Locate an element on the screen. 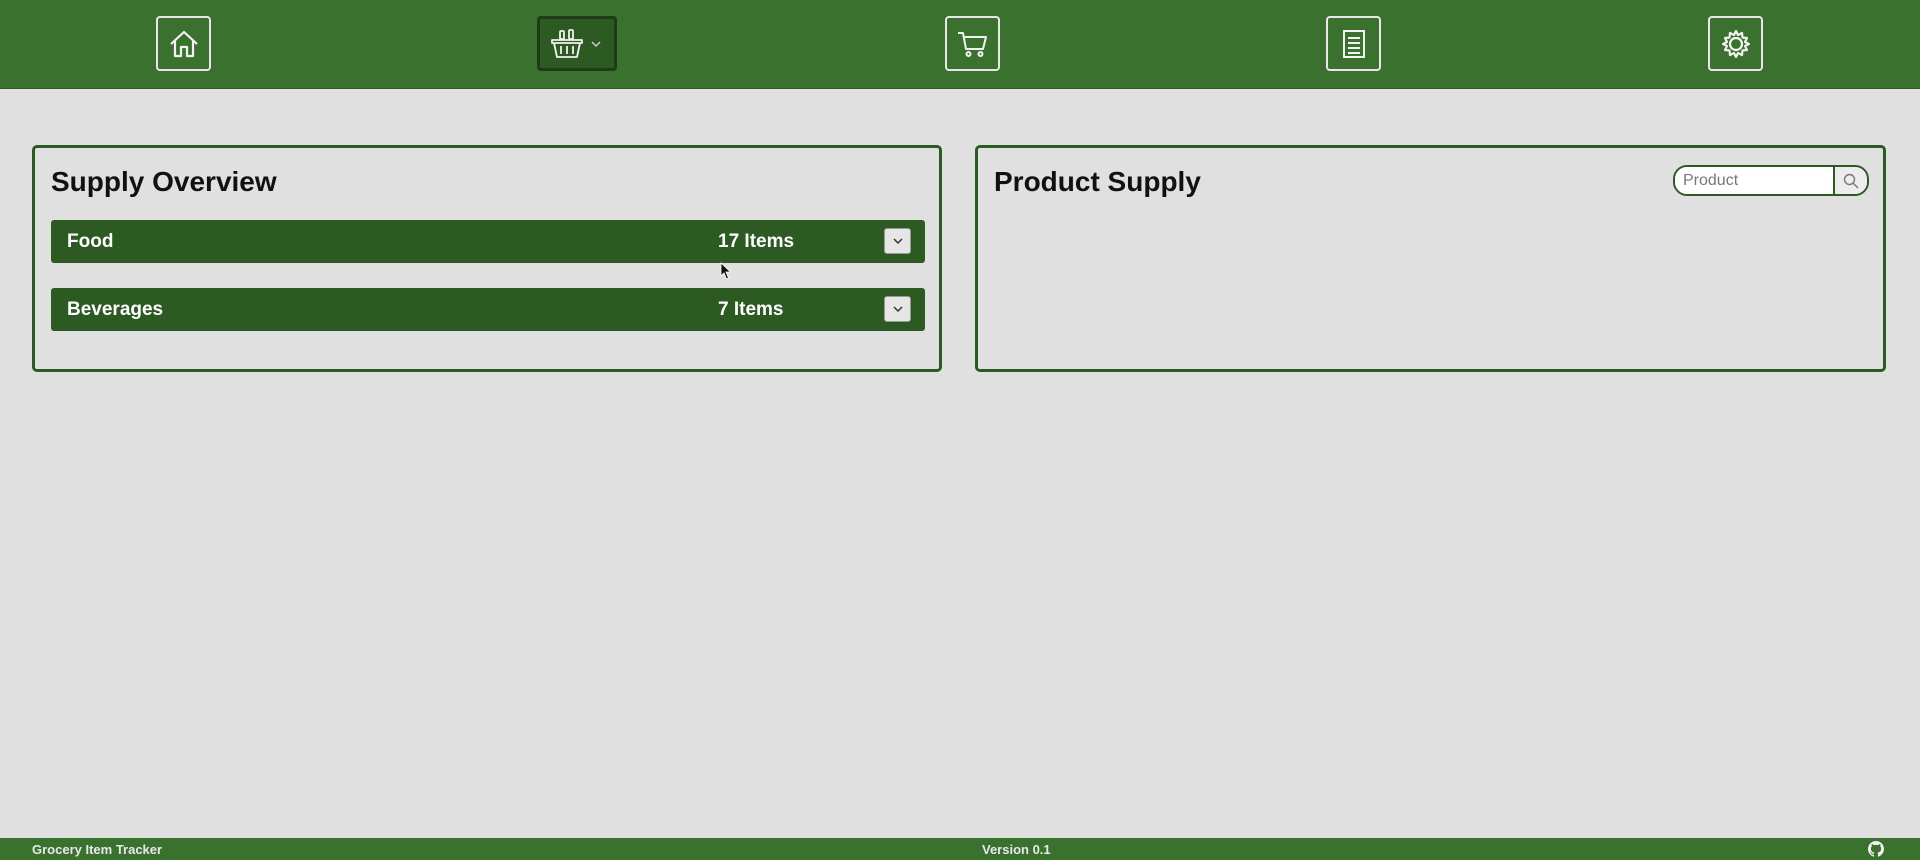 This screenshot has width=1920, height=860. gear-icon is located at coordinates (1735, 43).